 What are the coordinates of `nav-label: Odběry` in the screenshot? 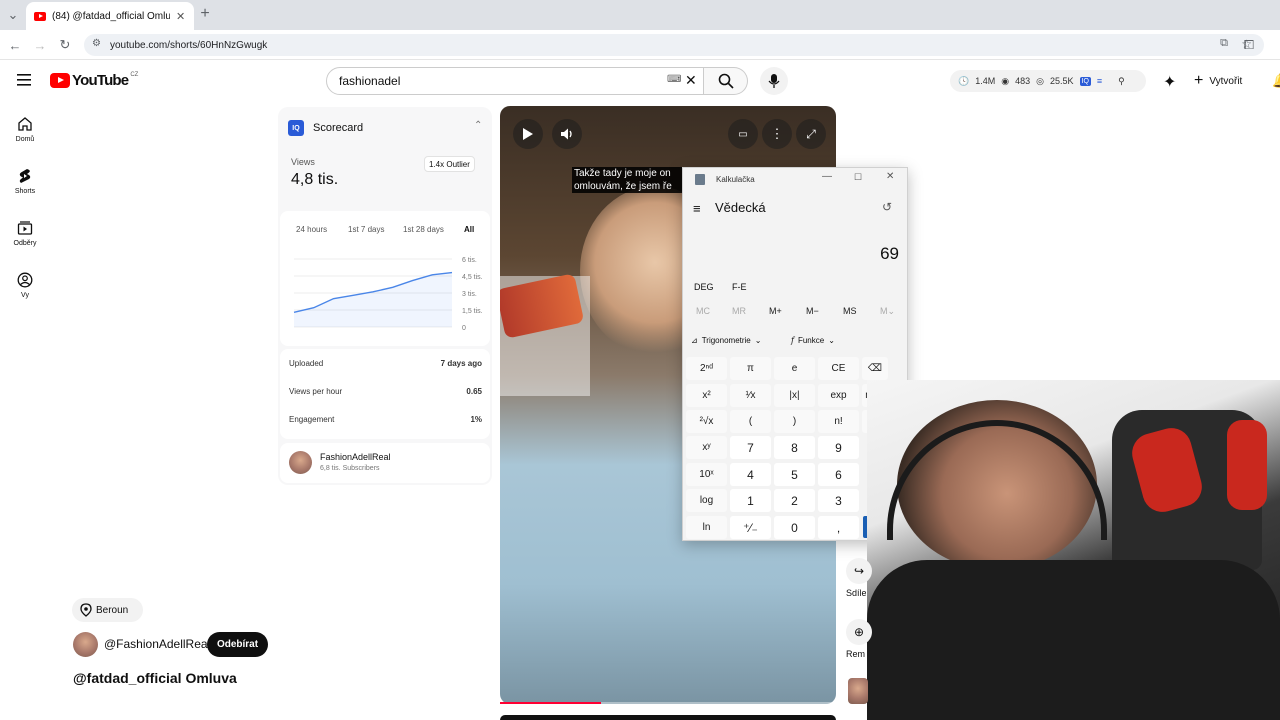 It's located at (25, 243).